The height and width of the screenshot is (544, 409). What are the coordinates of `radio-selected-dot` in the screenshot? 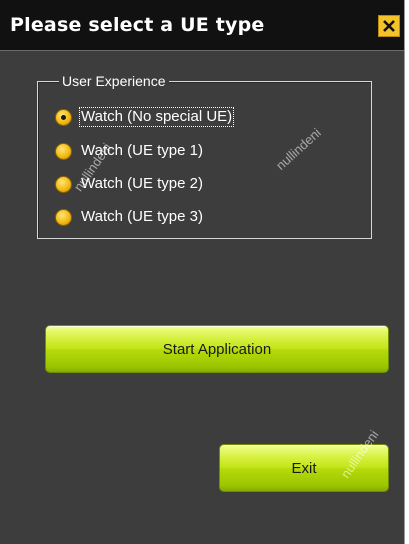 It's located at (63, 117).